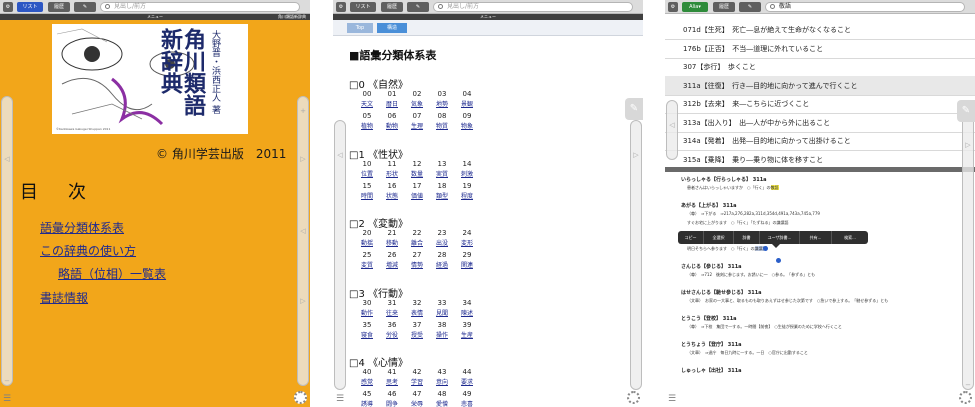 The image size is (975, 407). What do you see at coordinates (467, 238) in the screenshot?
I see `category-cell: 24 変形` at bounding box center [467, 238].